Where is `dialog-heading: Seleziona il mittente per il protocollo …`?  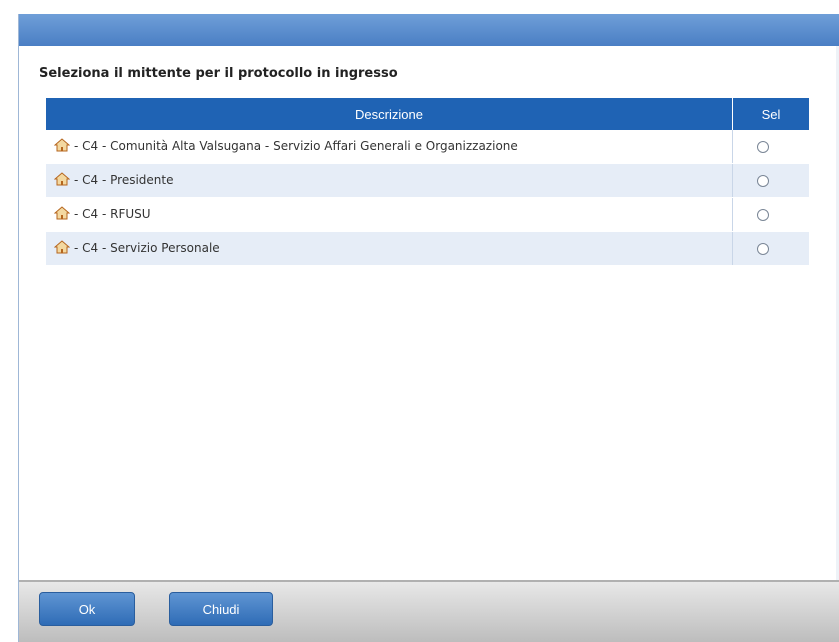 dialog-heading: Seleziona il mittente per il protocollo … is located at coordinates (218, 73).